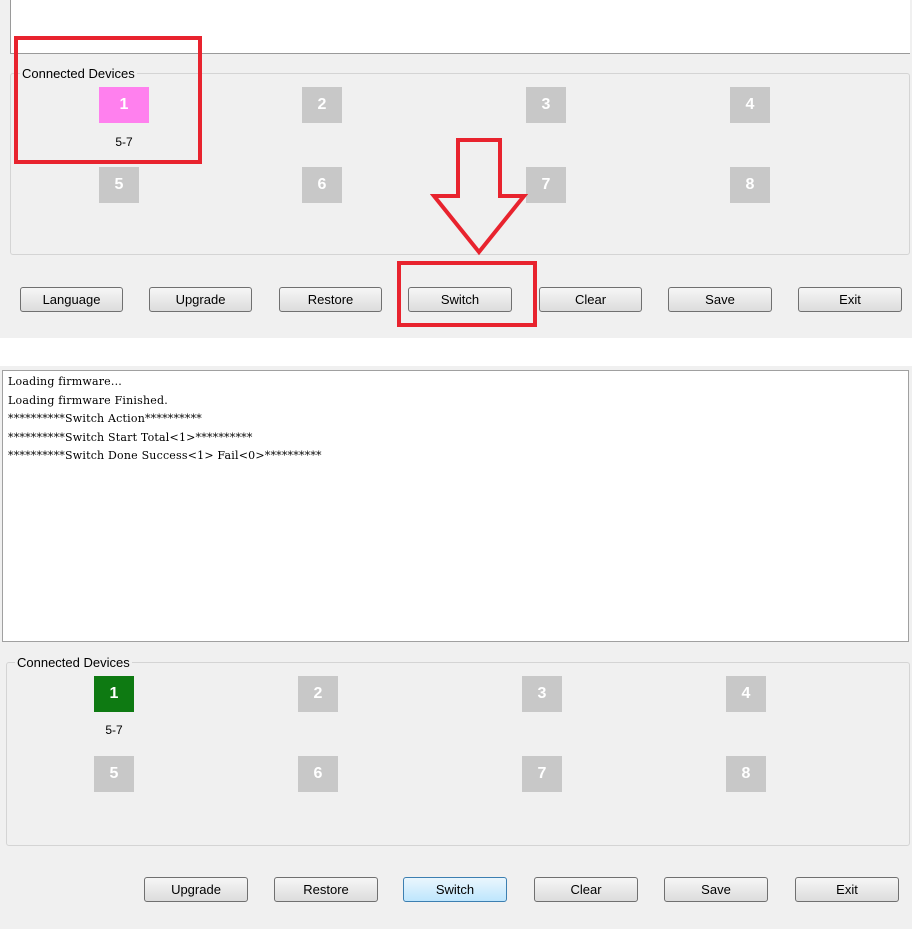 This screenshot has width=912, height=929. Describe the element at coordinates (455, 889) in the screenshot. I see `switch-button: Switch` at that location.